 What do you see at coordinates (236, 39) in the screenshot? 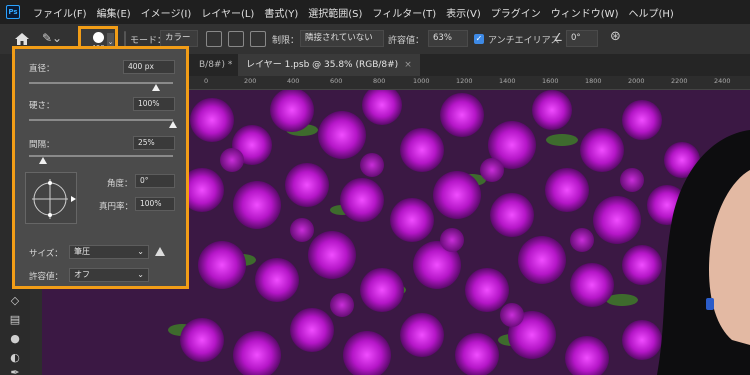
I see `sample-continuous-icon` at bounding box center [236, 39].